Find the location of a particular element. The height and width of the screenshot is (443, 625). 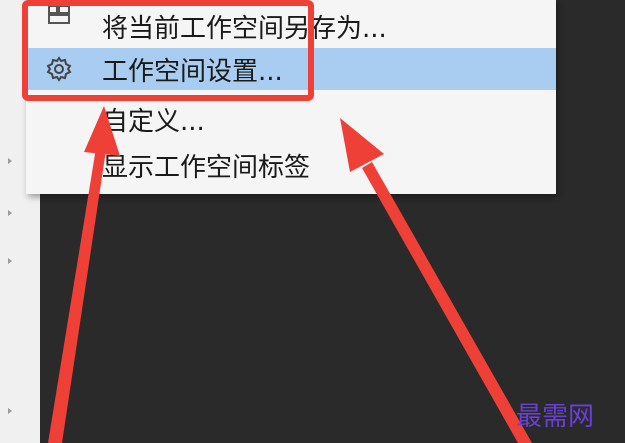

watermark-logo: 最需网 is located at coordinates (555, 417).